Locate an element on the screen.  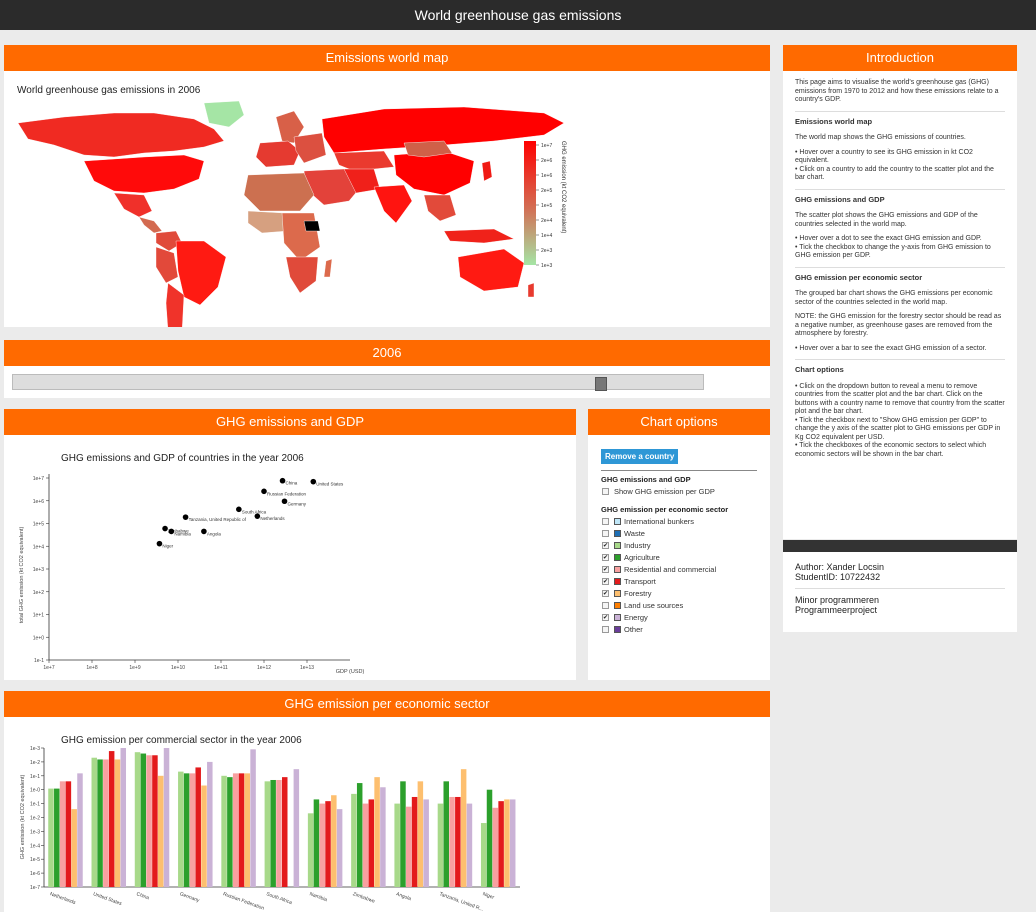
sector-option-row: ✔ Transport is located at coordinates (629, 581).